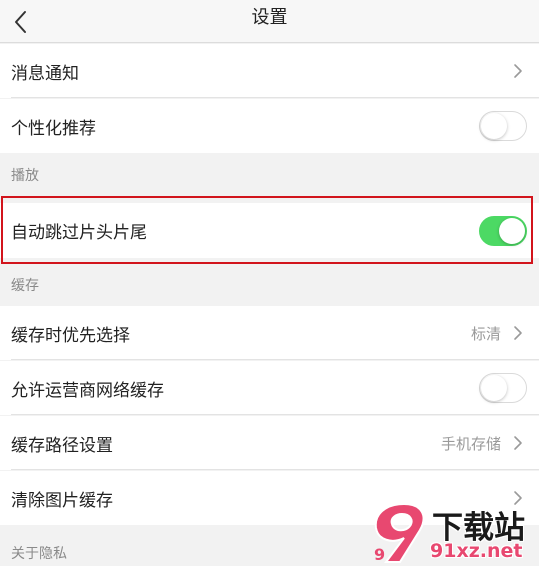 Image resolution: width=539 pixels, height=566 pixels. I want to click on section-title-playback: 播放, so click(25, 175).